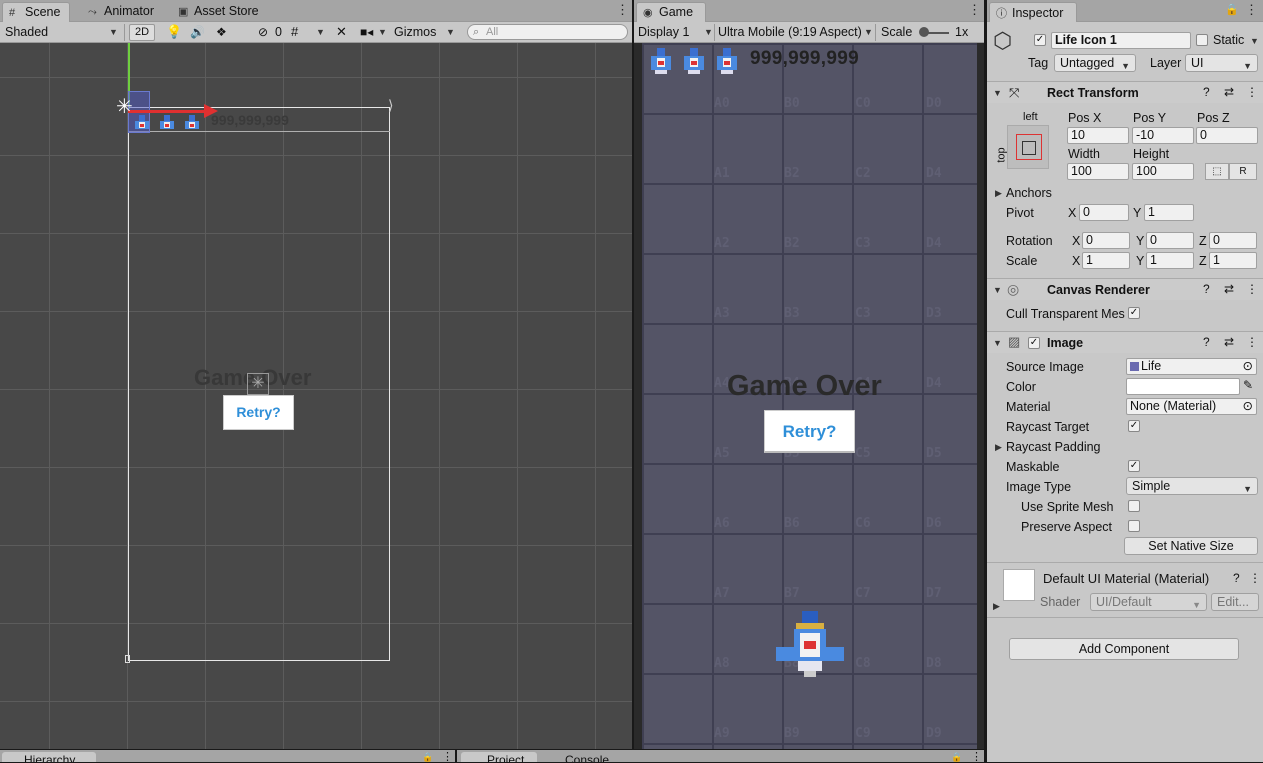 This screenshot has width=1263, height=763. Describe the element at coordinates (174, 32) in the screenshot. I see `lighting-icon: 💡` at that location.